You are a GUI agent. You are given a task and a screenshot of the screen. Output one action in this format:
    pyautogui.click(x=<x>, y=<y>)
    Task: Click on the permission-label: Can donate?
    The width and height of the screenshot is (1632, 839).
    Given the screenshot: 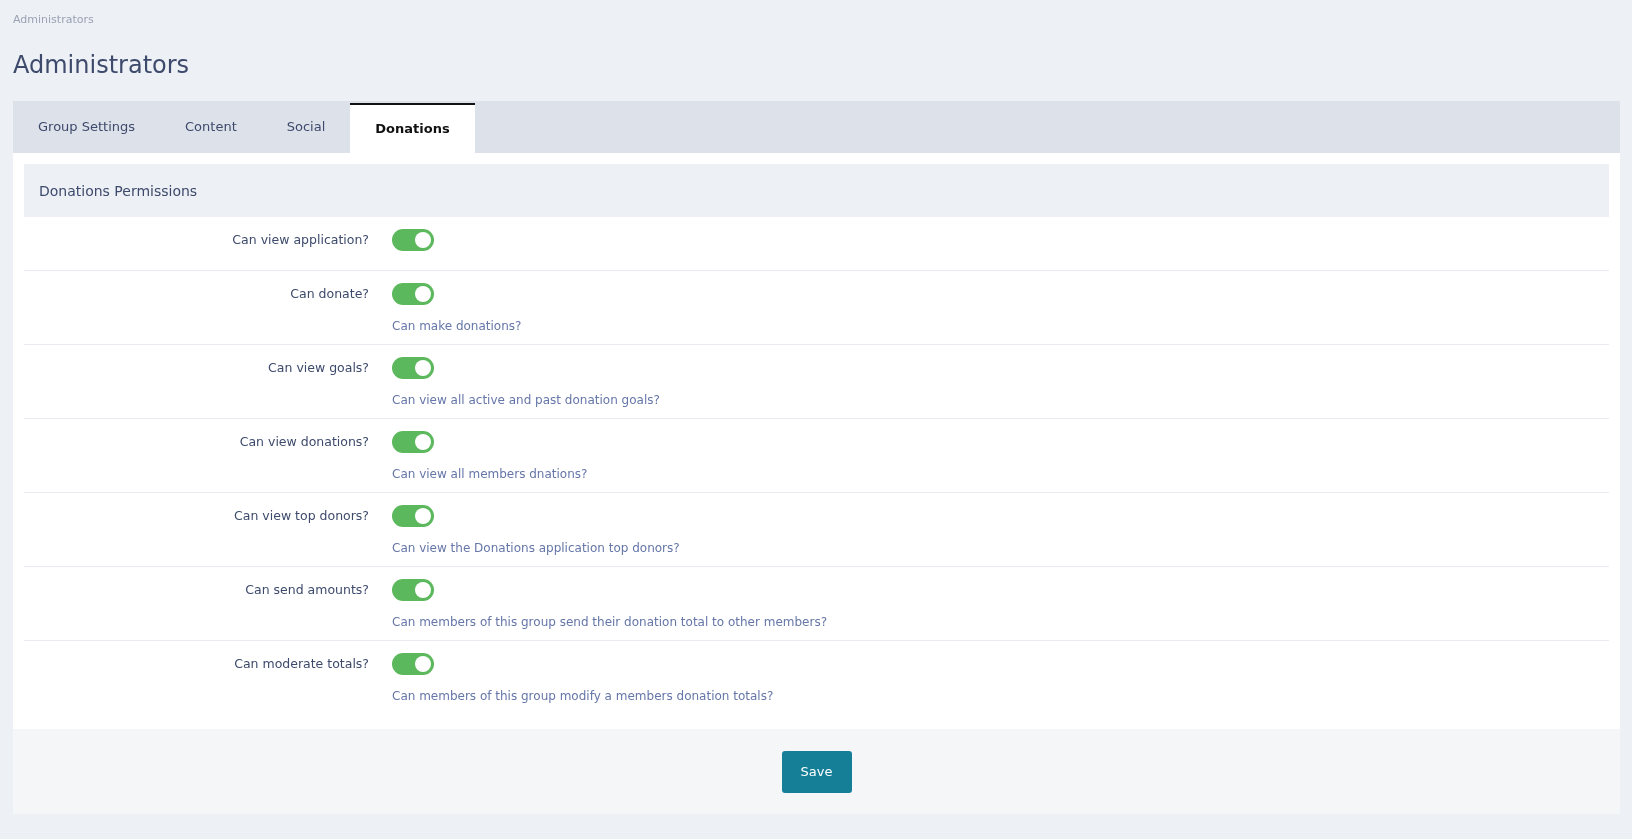 What is the action you would take?
    pyautogui.click(x=329, y=293)
    